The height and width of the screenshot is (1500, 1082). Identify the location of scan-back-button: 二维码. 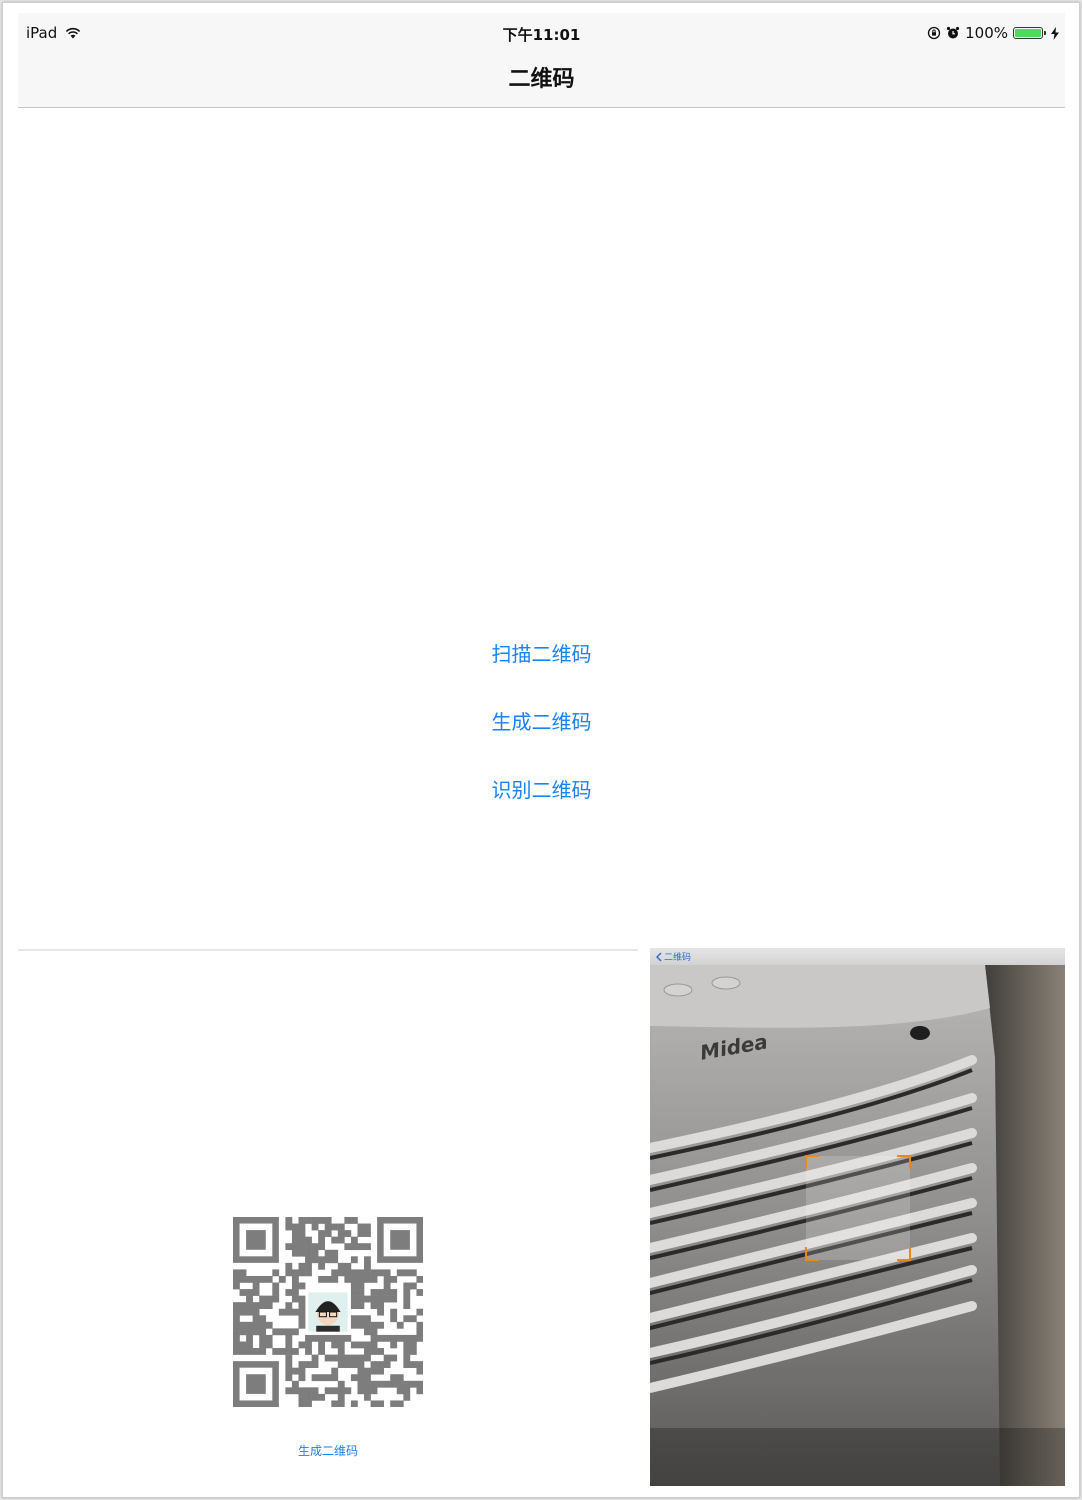
(673, 956).